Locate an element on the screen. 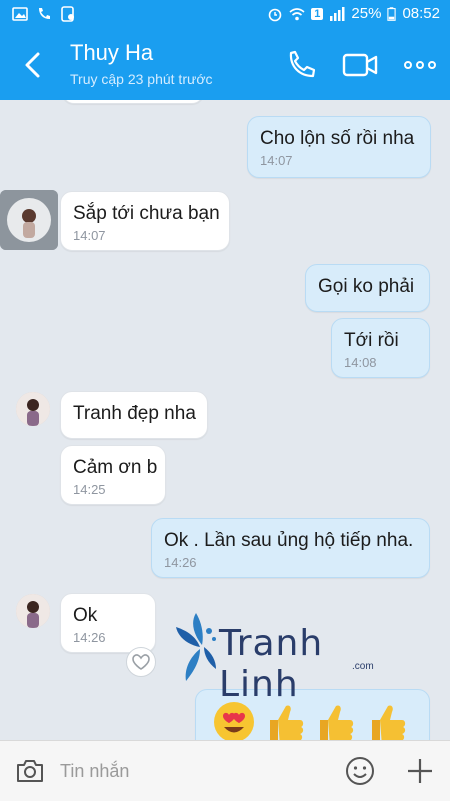 Image resolution: width=450 pixels, height=801 pixels. message-bubble-outgoing: Ok . Lần sau ủng hộ tiếp nha. 14:26 is located at coordinates (290, 548).